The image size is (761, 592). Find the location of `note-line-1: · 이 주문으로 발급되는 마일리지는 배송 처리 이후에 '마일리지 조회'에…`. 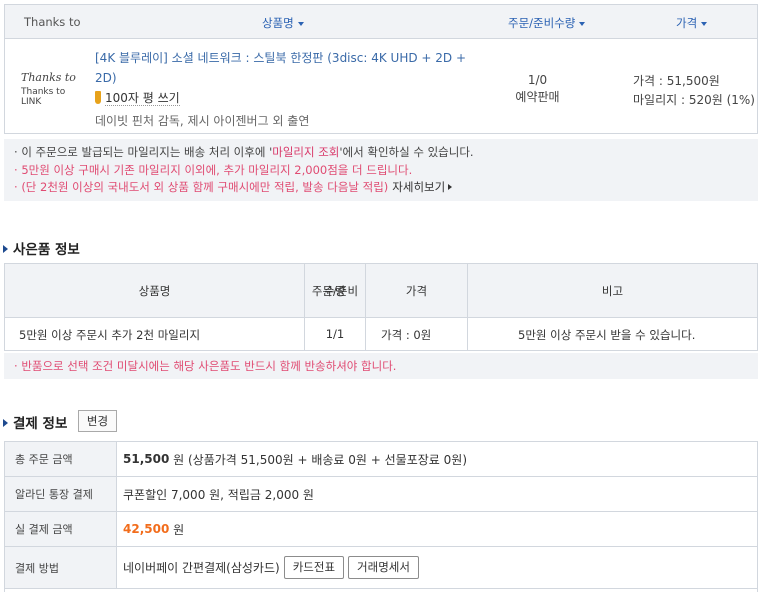

note-line-1: · 이 주문으로 발급되는 마일리지는 배송 처리 이후에 '마일리지 조회'에… is located at coordinates (244, 152).